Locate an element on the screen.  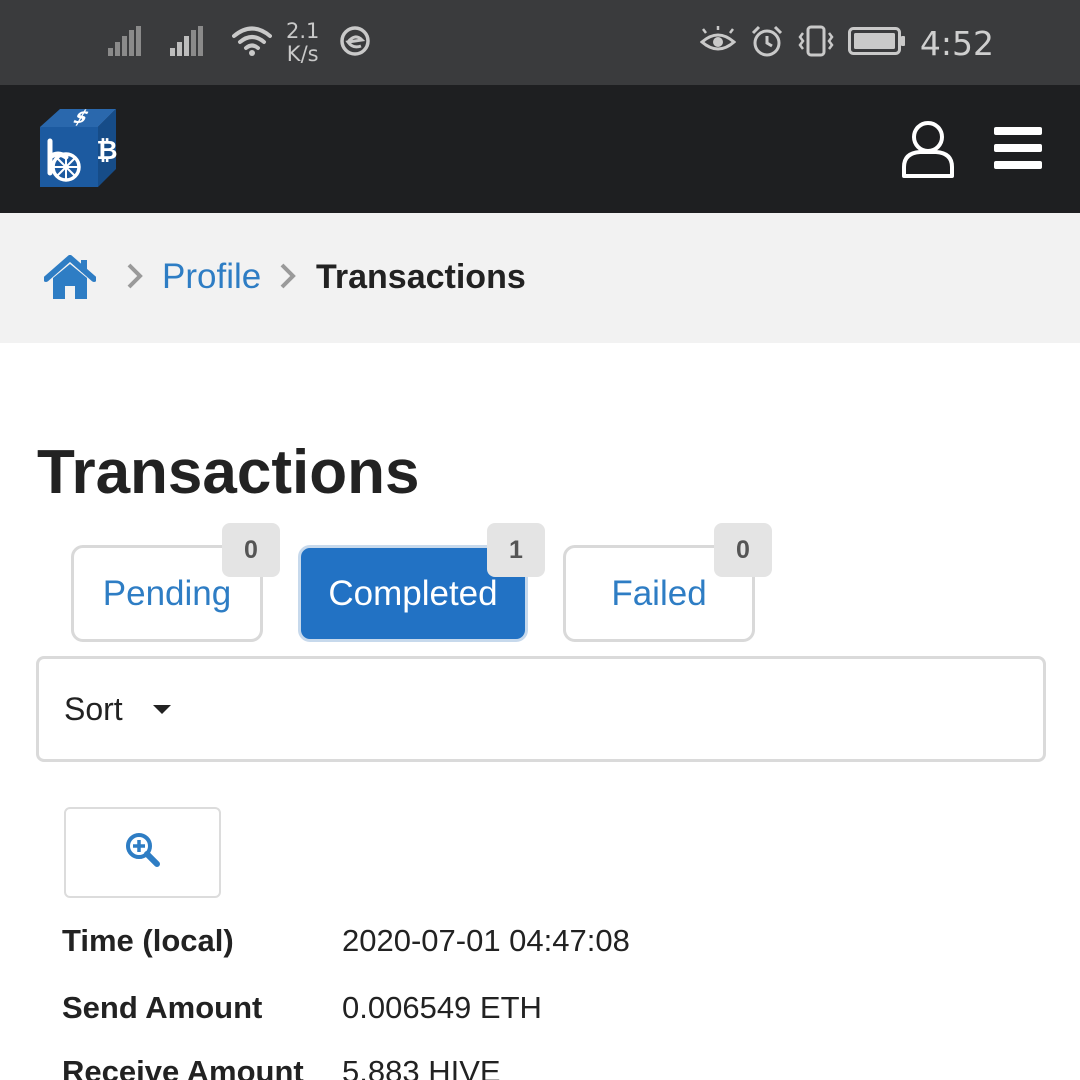
completed-count-badge: 1 is located at coordinates (516, 550).